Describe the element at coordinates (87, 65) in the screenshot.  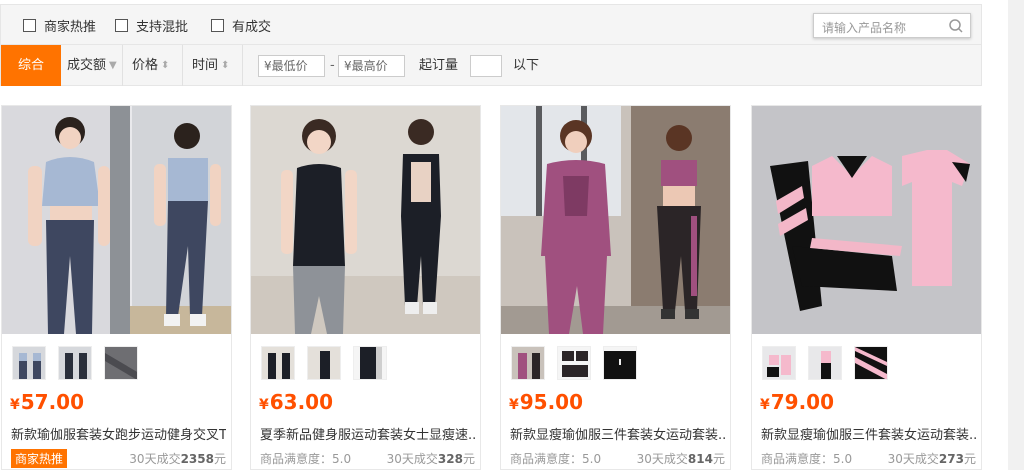
I see `sort-label: 成交额` at that location.